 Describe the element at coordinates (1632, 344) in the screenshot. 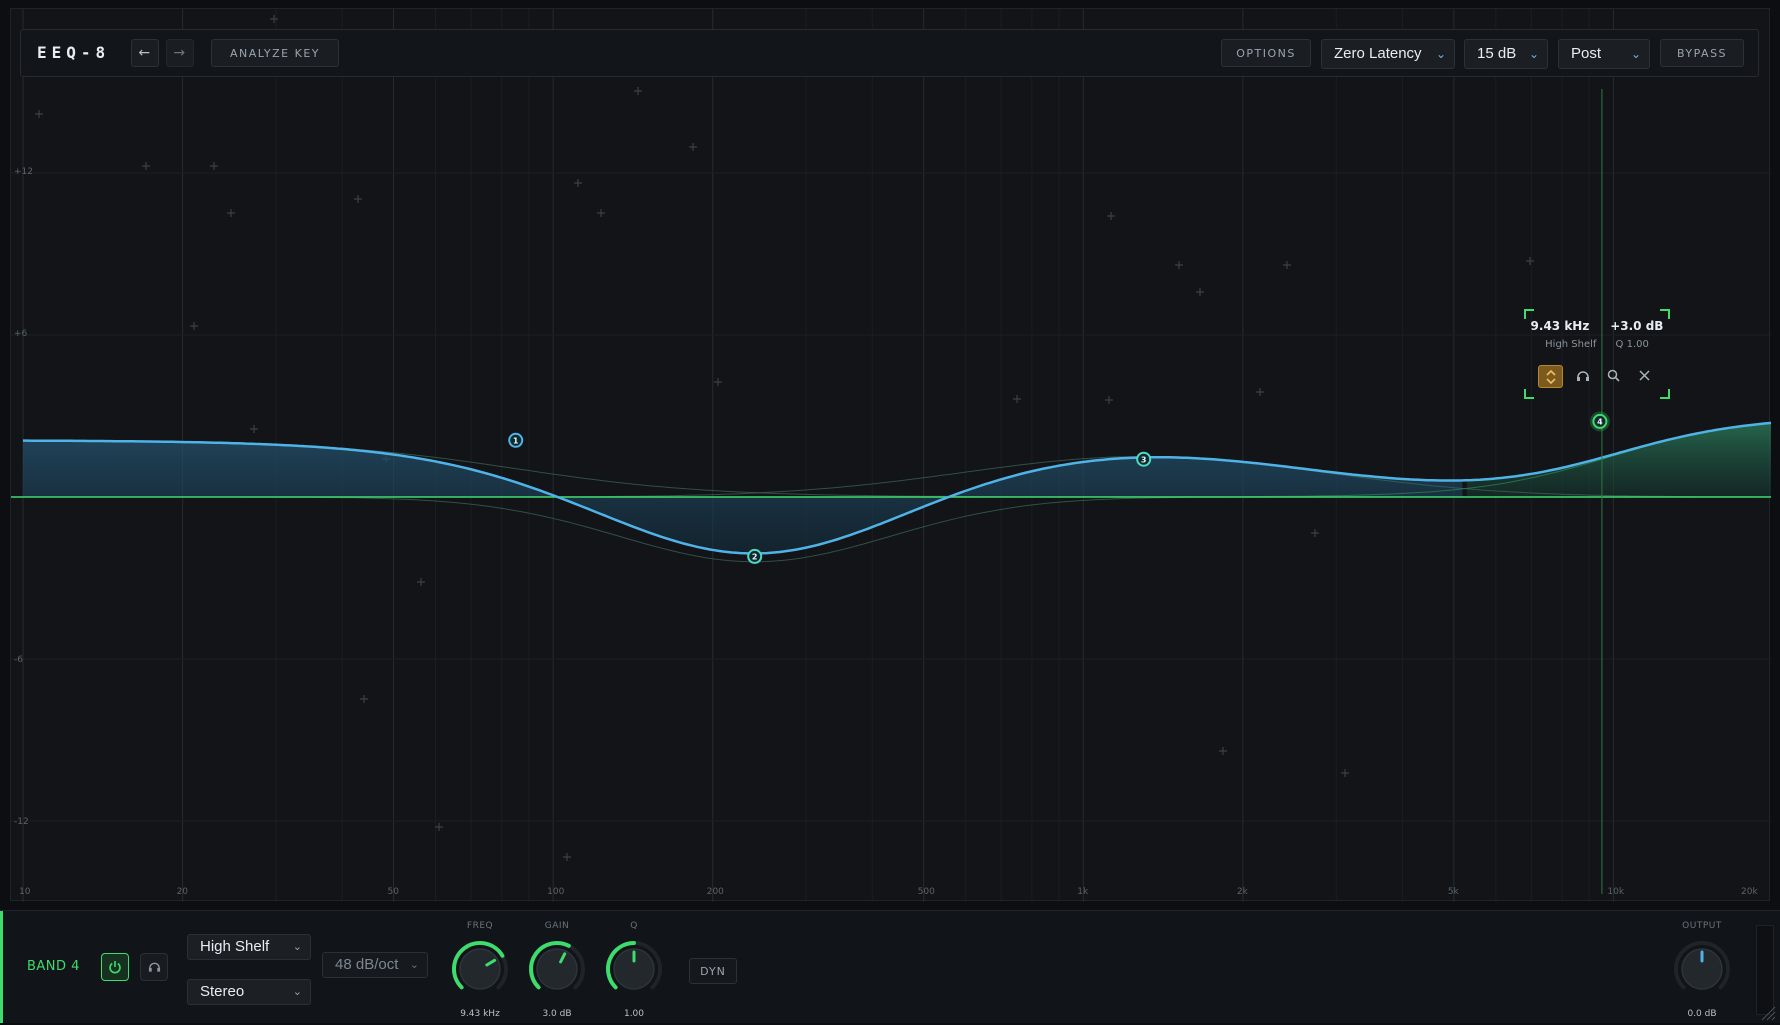

I see `tooltip-q: Q 1.00` at that location.